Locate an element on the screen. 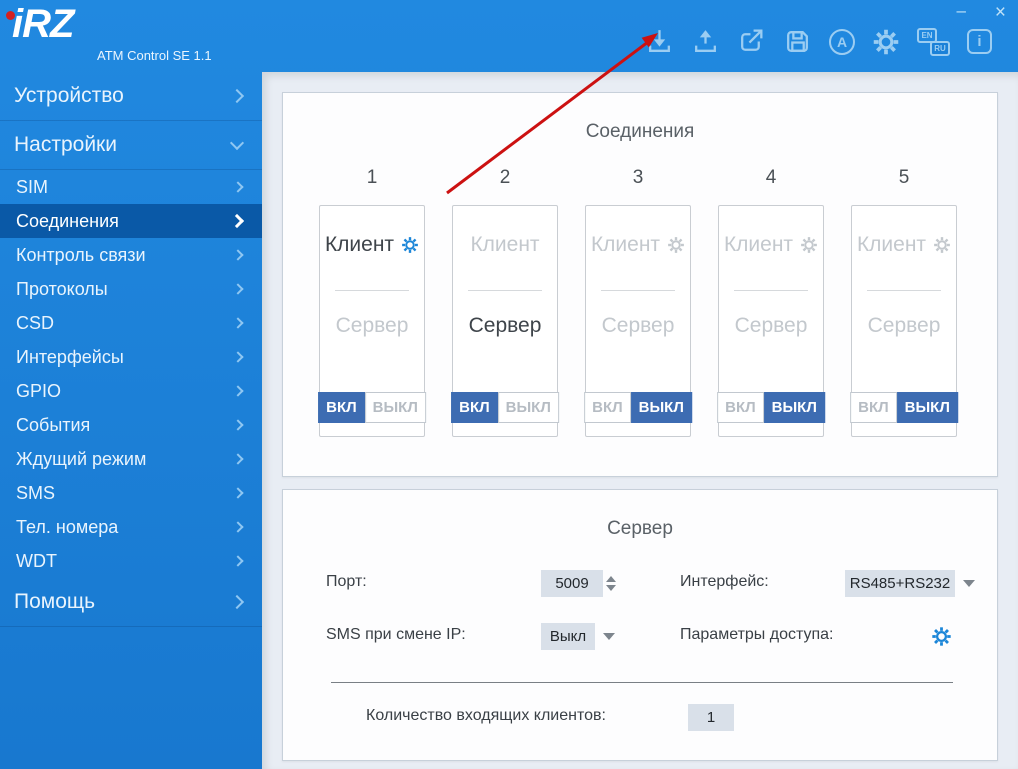 This screenshot has width=1018, height=769. language-toggle-icon: EN RU is located at coordinates (933, 41).